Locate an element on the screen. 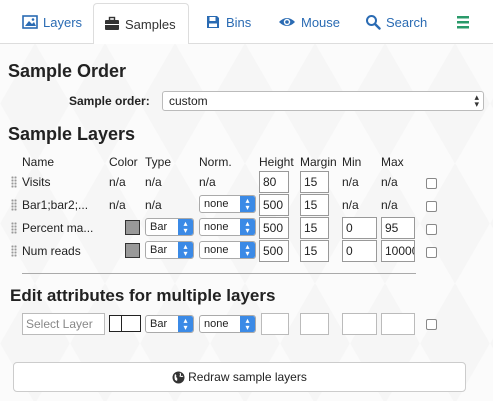  sample-layers-heading: Sample Layers is located at coordinates (72, 134).